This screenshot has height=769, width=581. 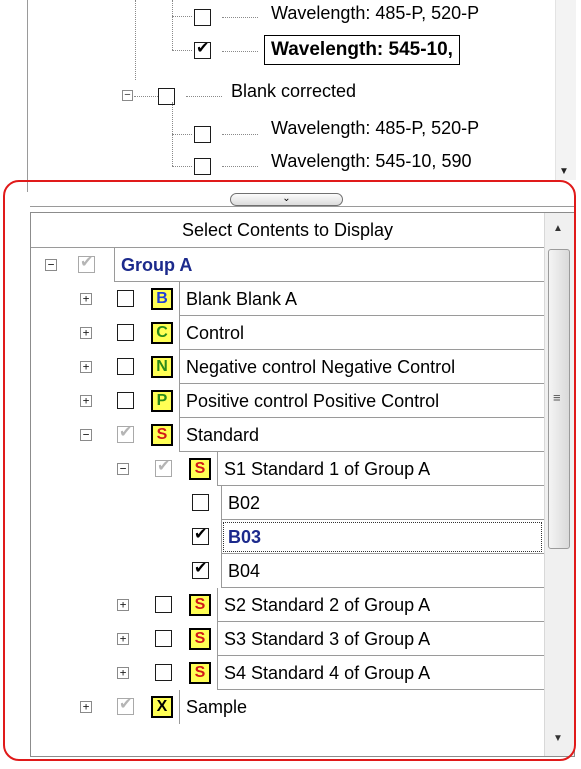 What do you see at coordinates (200, 535) in the screenshot?
I see `b03-checkbox` at bounding box center [200, 535].